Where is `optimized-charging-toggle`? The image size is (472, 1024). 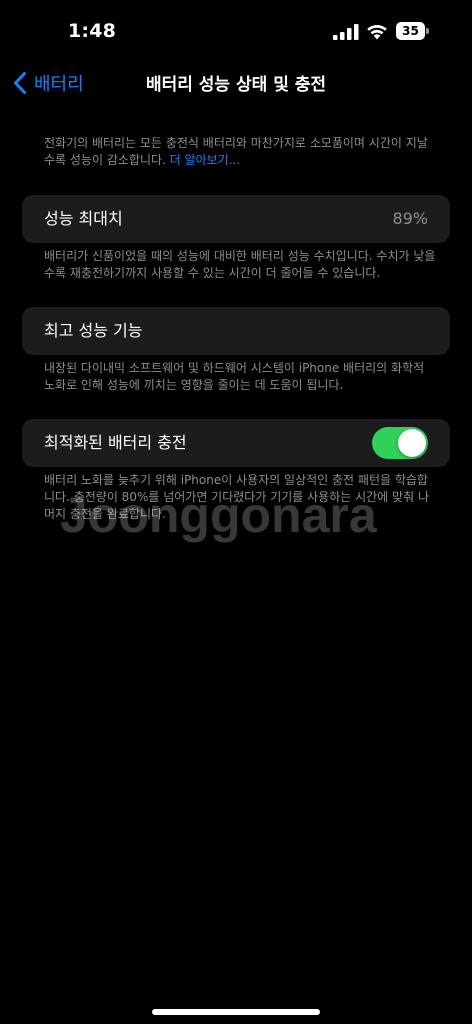
optimized-charging-toggle is located at coordinates (400, 443).